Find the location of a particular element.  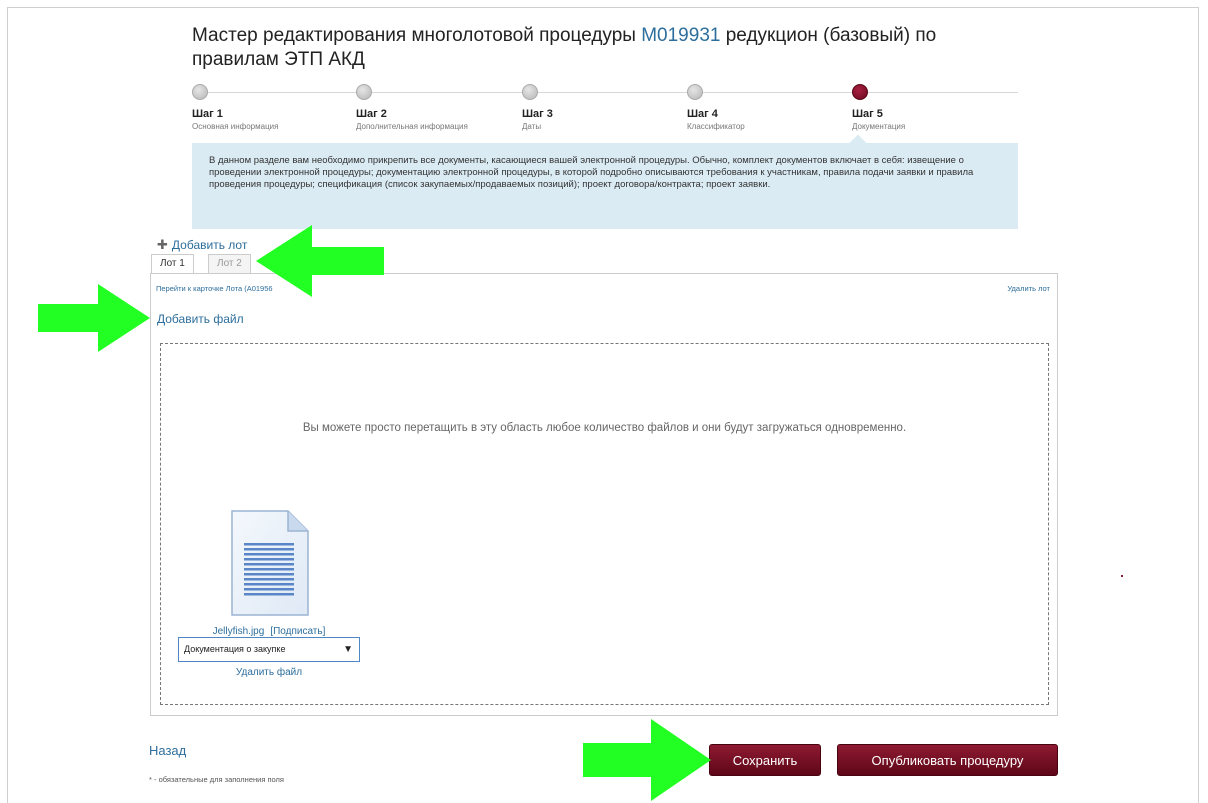

required-fields-note: * - обязательные для заполнения поля is located at coordinates (216, 779).